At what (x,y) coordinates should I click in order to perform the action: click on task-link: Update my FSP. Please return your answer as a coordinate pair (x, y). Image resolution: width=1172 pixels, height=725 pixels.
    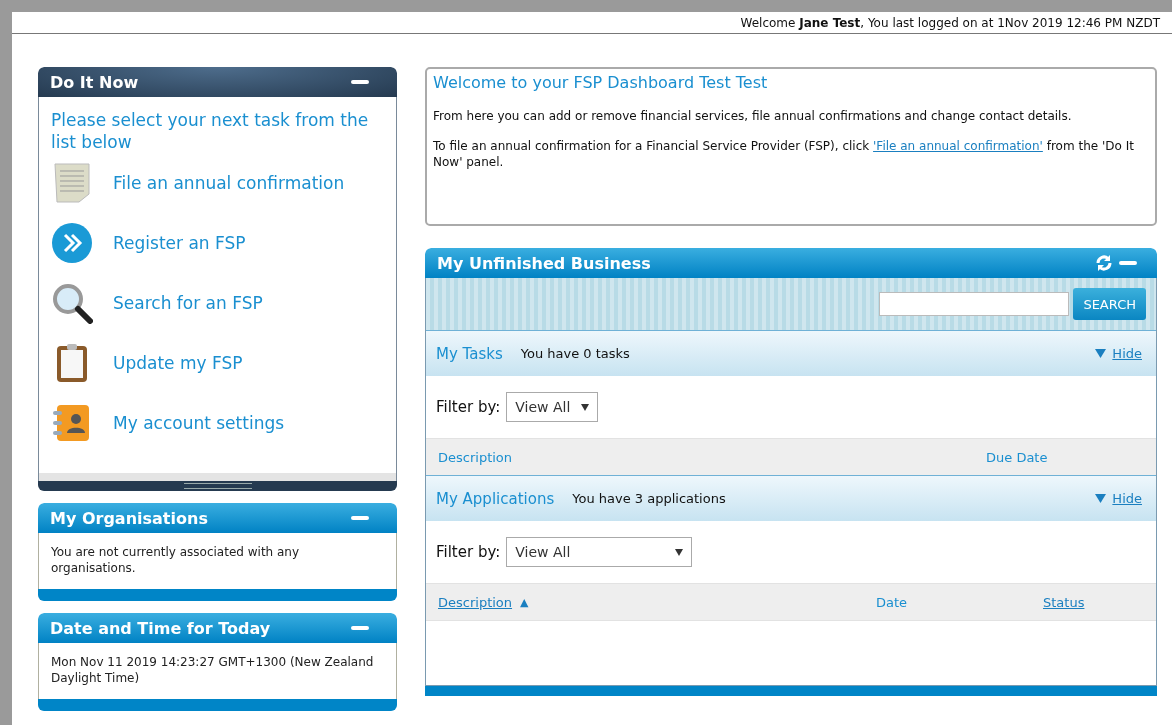
    Looking at the image, I should click on (217, 363).